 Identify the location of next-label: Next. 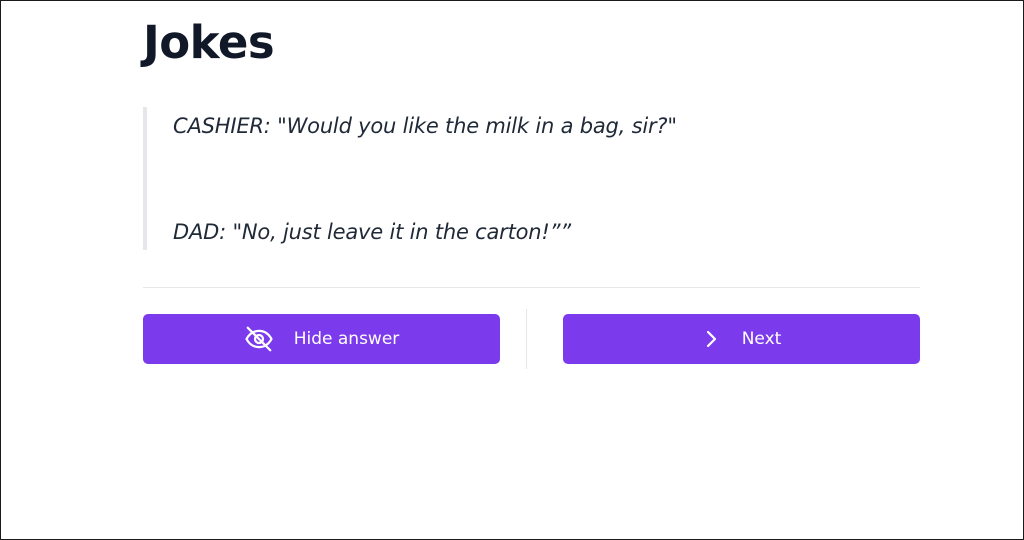
(761, 339).